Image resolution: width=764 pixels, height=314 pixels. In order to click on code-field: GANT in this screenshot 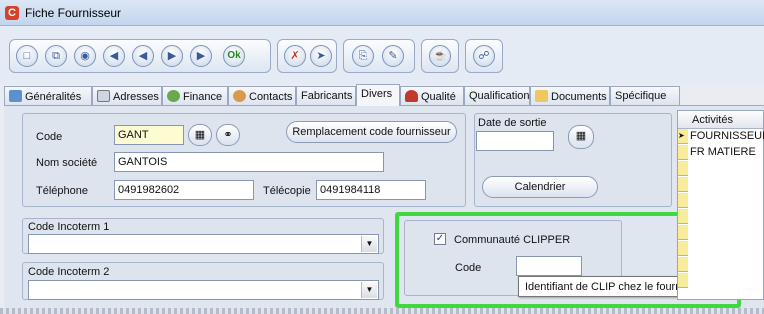, I will do `click(149, 135)`.